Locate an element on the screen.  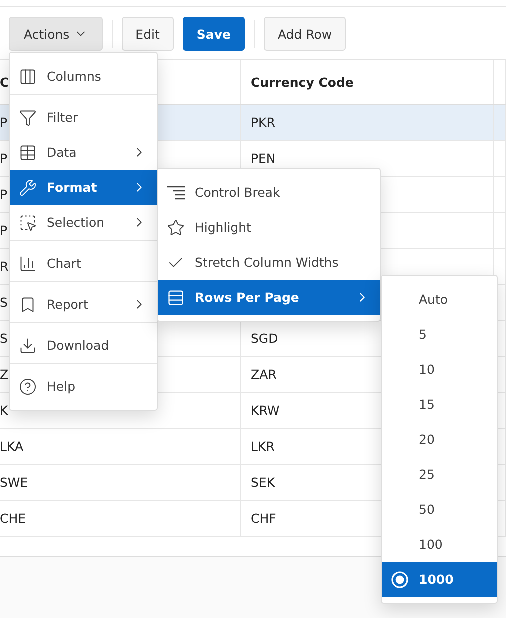
menu-option: Auto is located at coordinates (439, 299).